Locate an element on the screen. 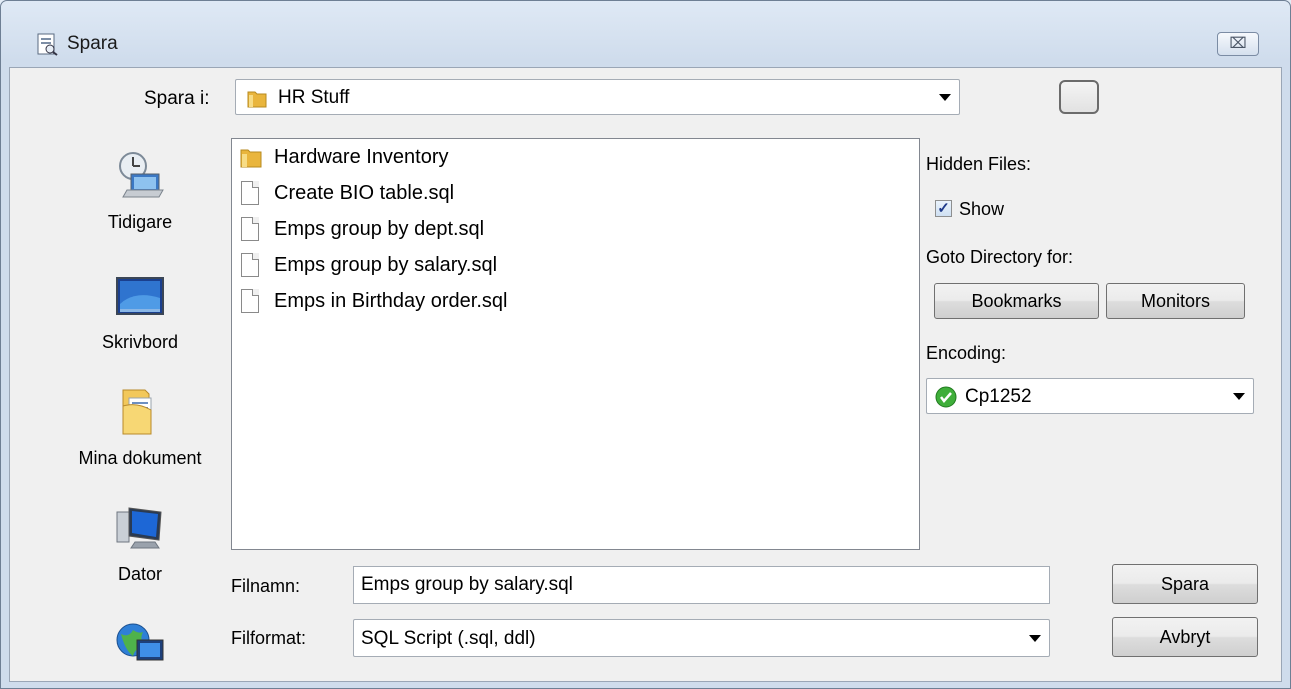 This screenshot has width=1291, height=689. save-in-value: HR Stuff is located at coordinates (314, 97).